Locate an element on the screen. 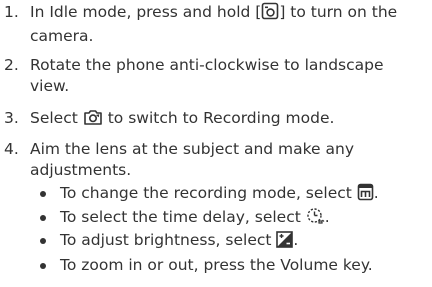  step-line: adjustments. is located at coordinates (81, 170).